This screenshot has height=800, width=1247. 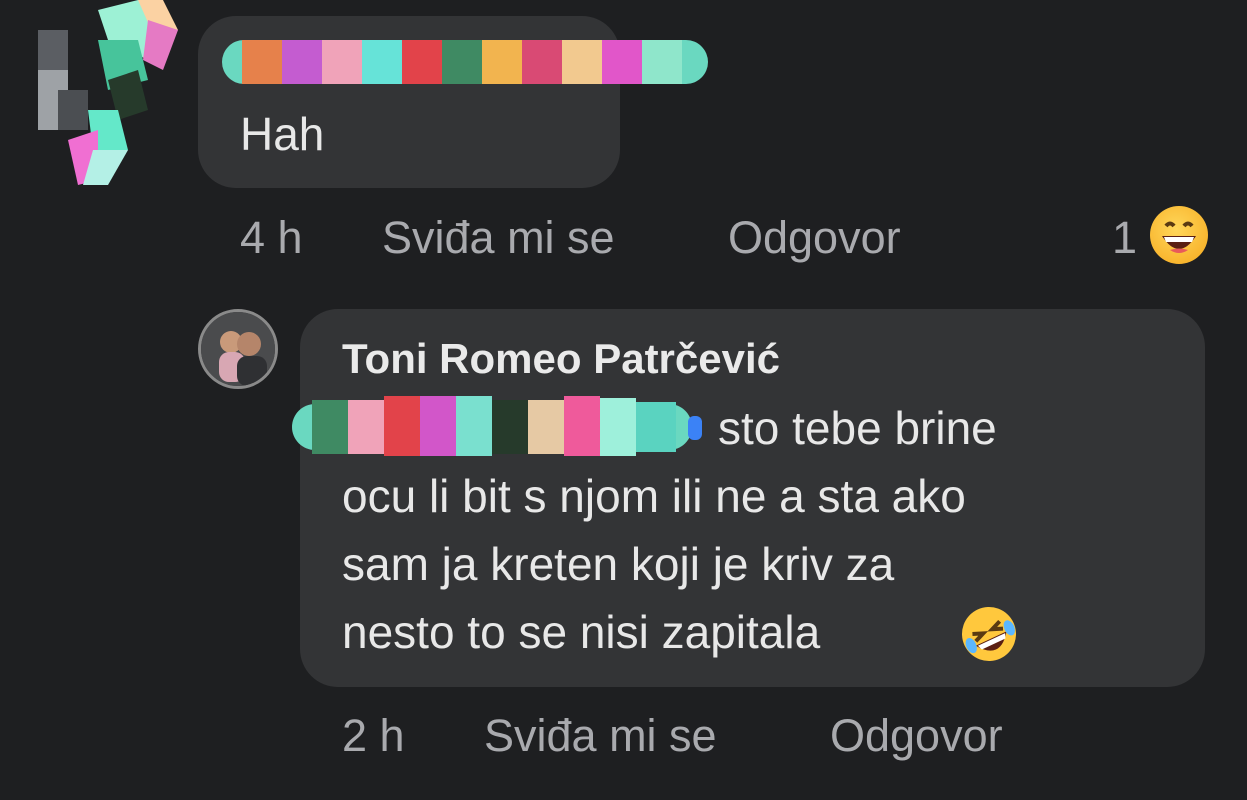 I want to click on avatar, so click(x=238, y=349).